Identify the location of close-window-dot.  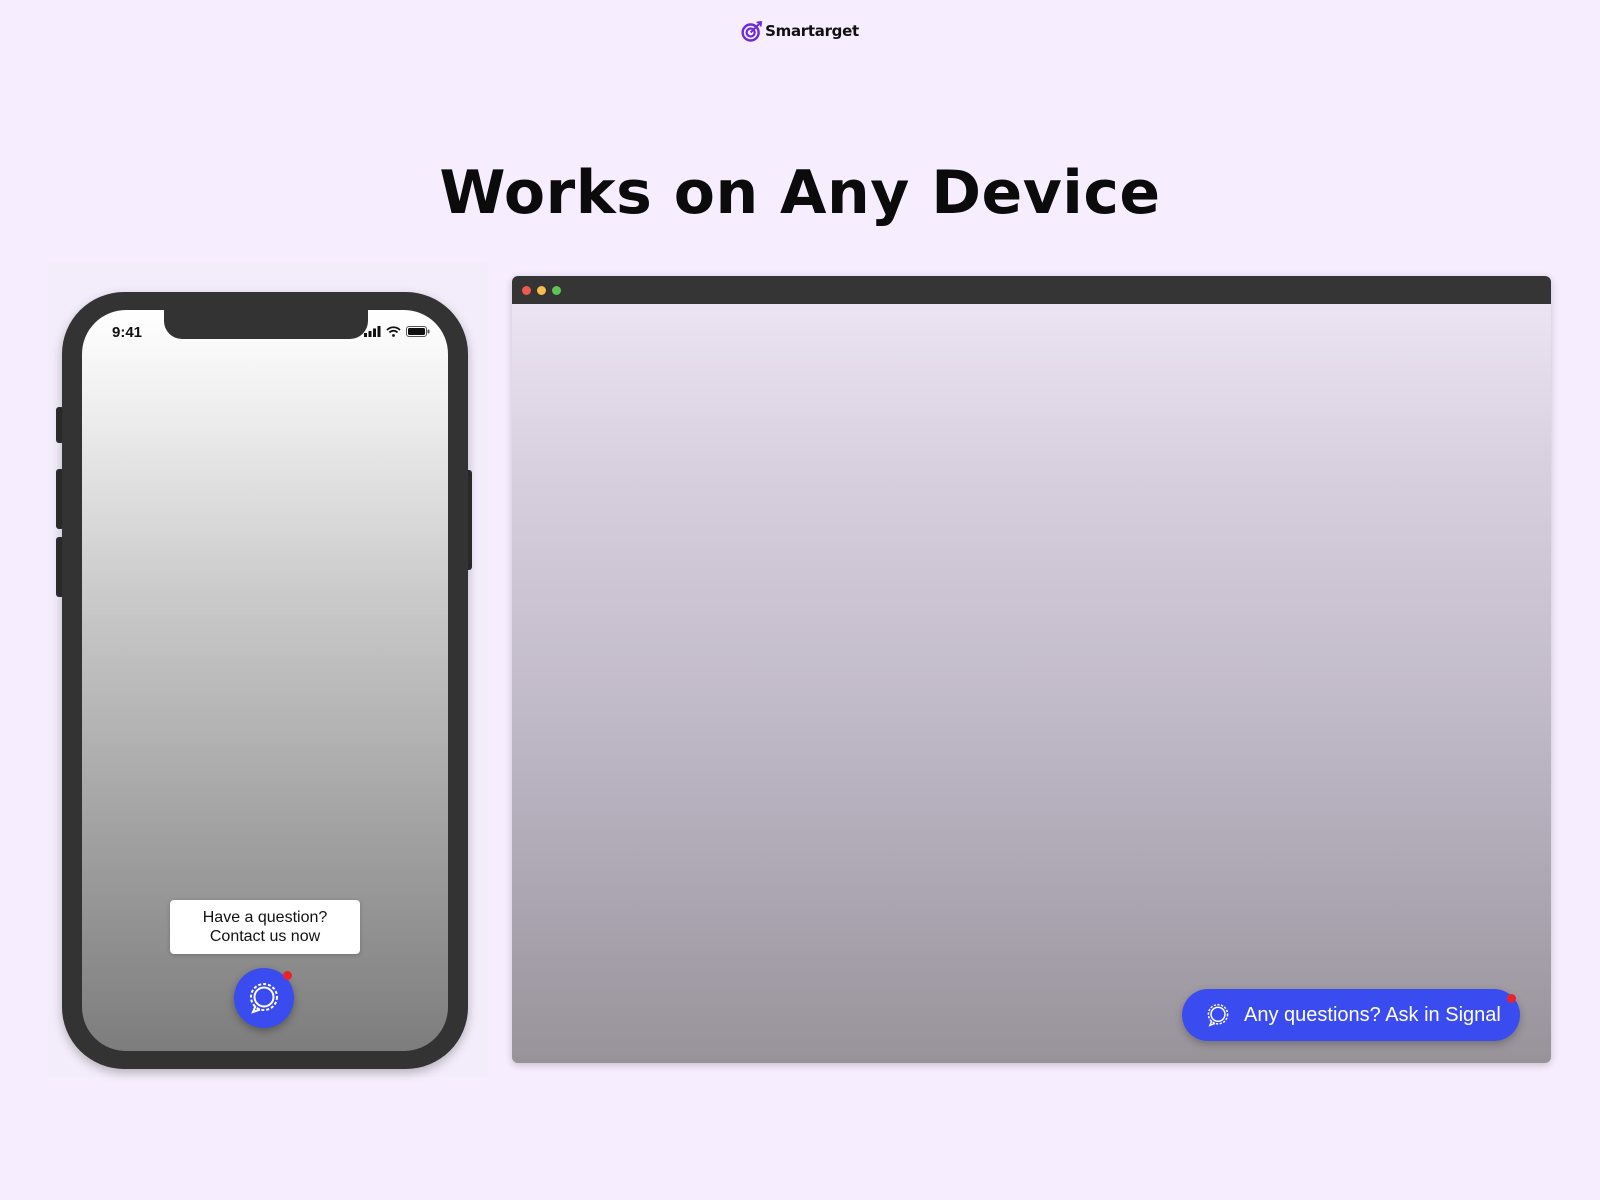
(526, 290).